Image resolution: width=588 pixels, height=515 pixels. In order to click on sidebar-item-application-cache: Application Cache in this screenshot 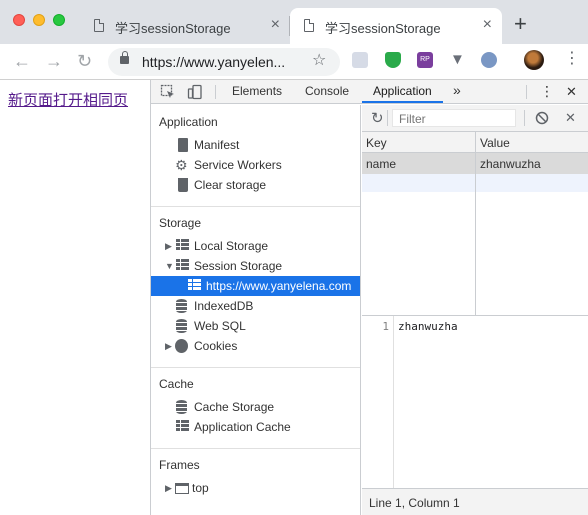, I will do `click(255, 427)`.